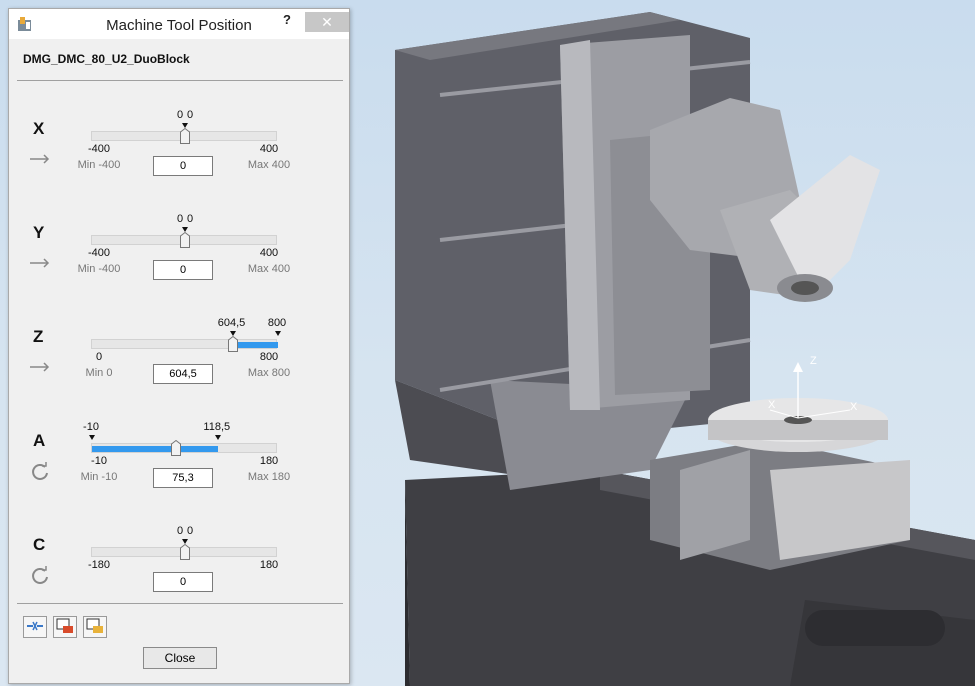  I want to click on dialog-title: Machine Tool Position, so click(179, 25).